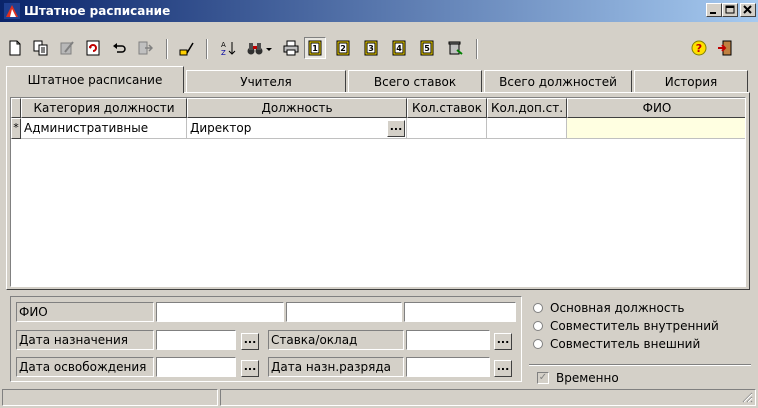  I want to click on new-document-icon, so click(15, 48).